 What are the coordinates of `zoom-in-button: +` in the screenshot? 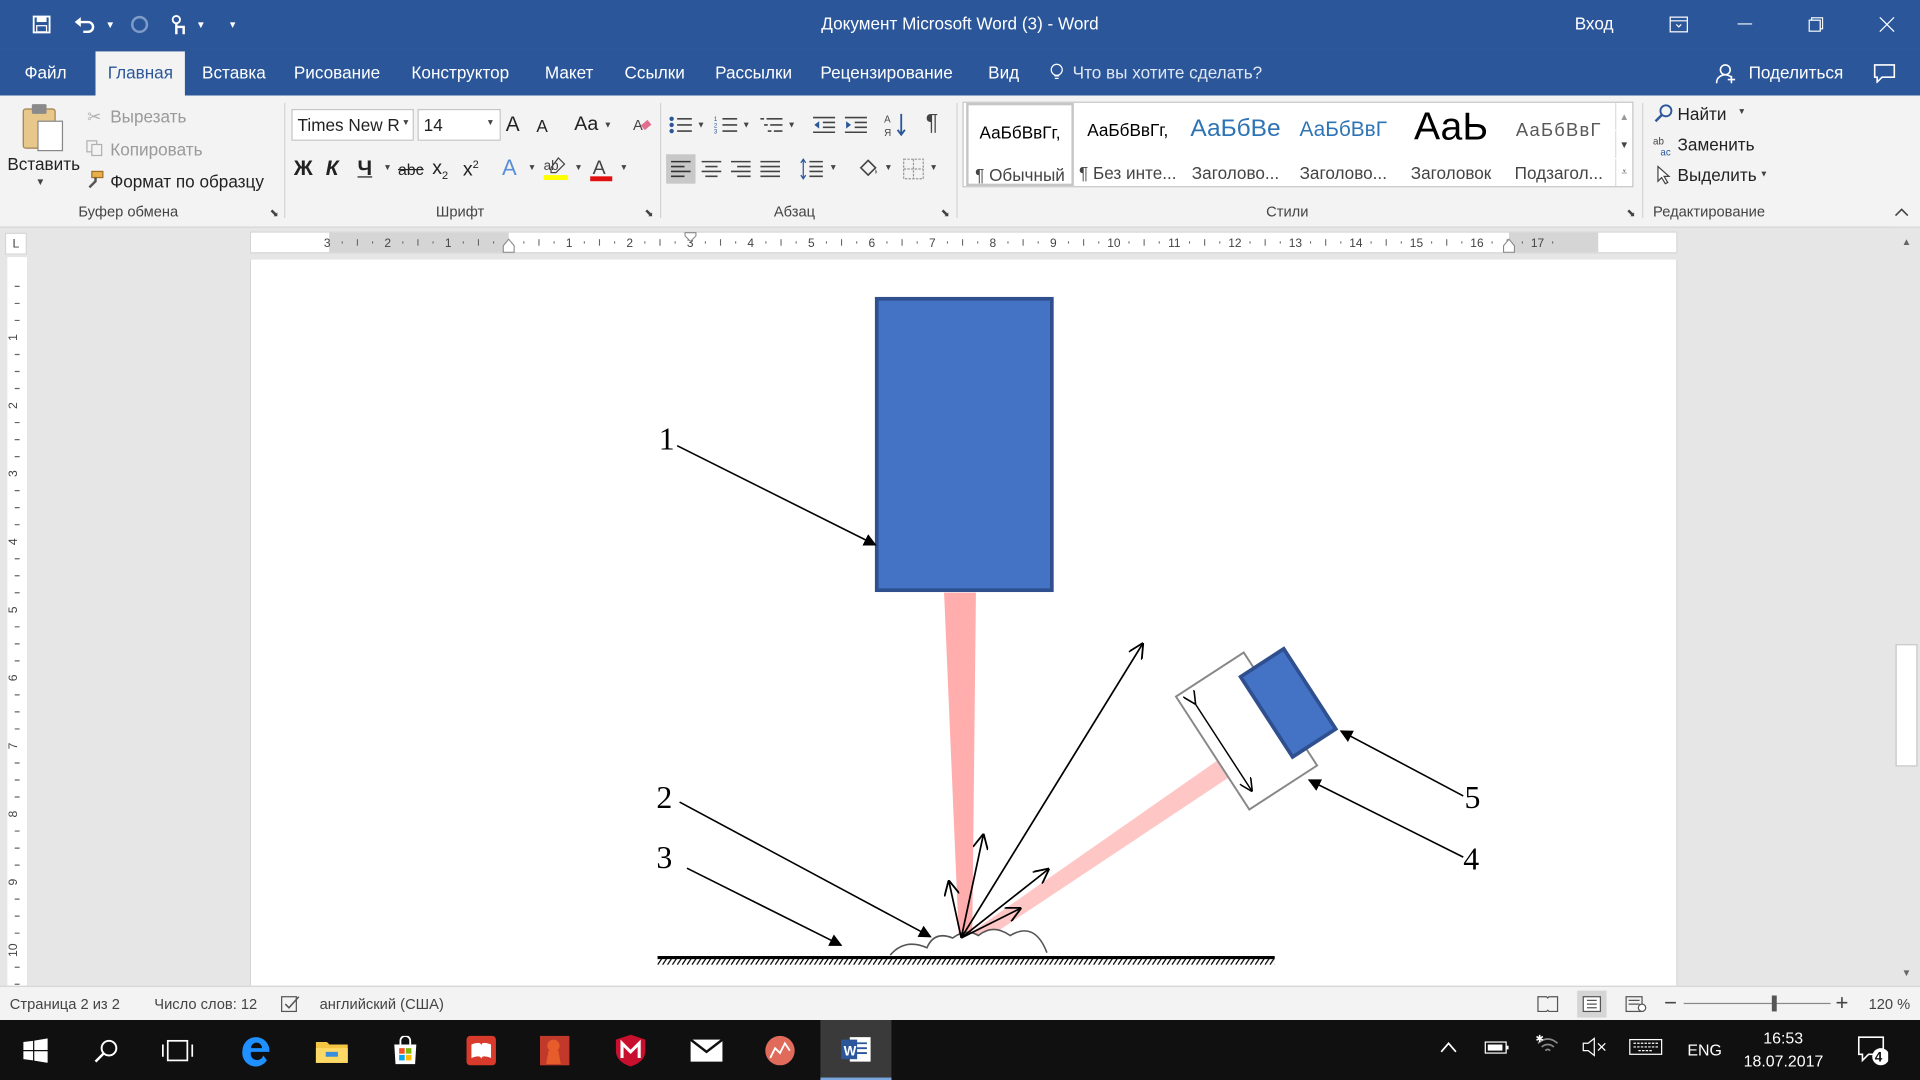 It's located at (1842, 1004).